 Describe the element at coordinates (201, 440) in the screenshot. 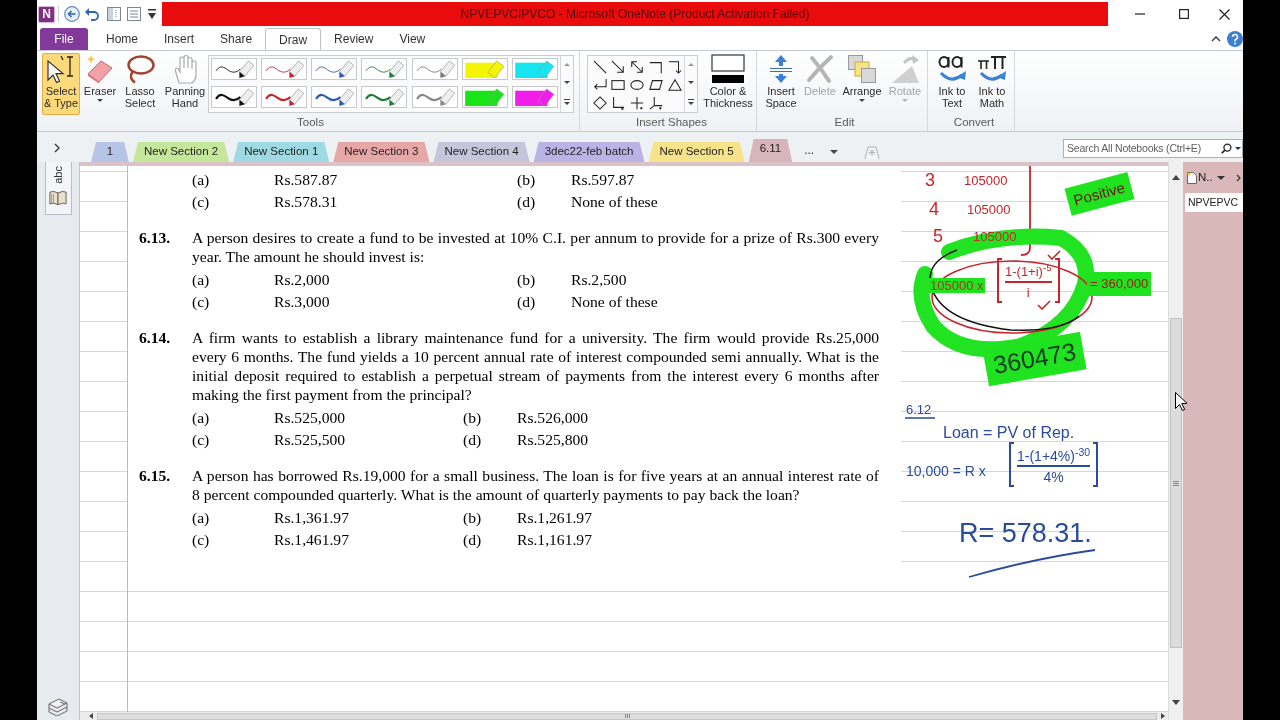

I see `option-letter: (c)` at that location.